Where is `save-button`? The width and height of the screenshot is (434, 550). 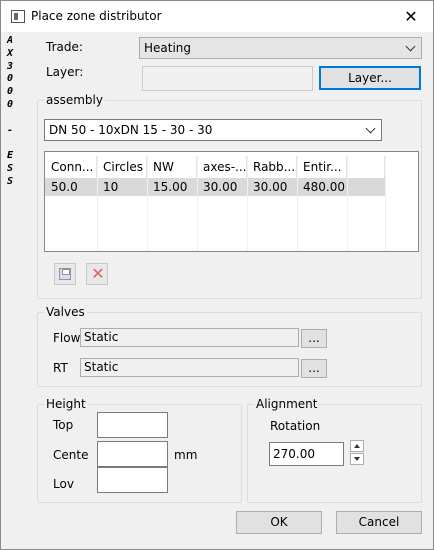 save-button is located at coordinates (65, 274).